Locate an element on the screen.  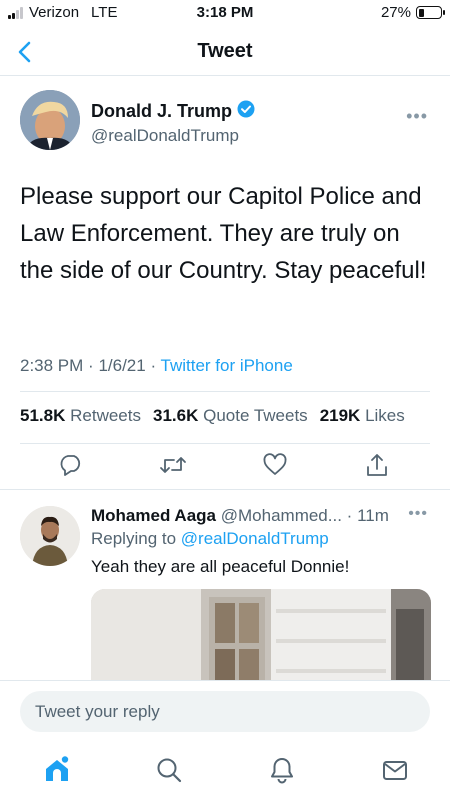
retweet-icon is located at coordinates (172, 465).